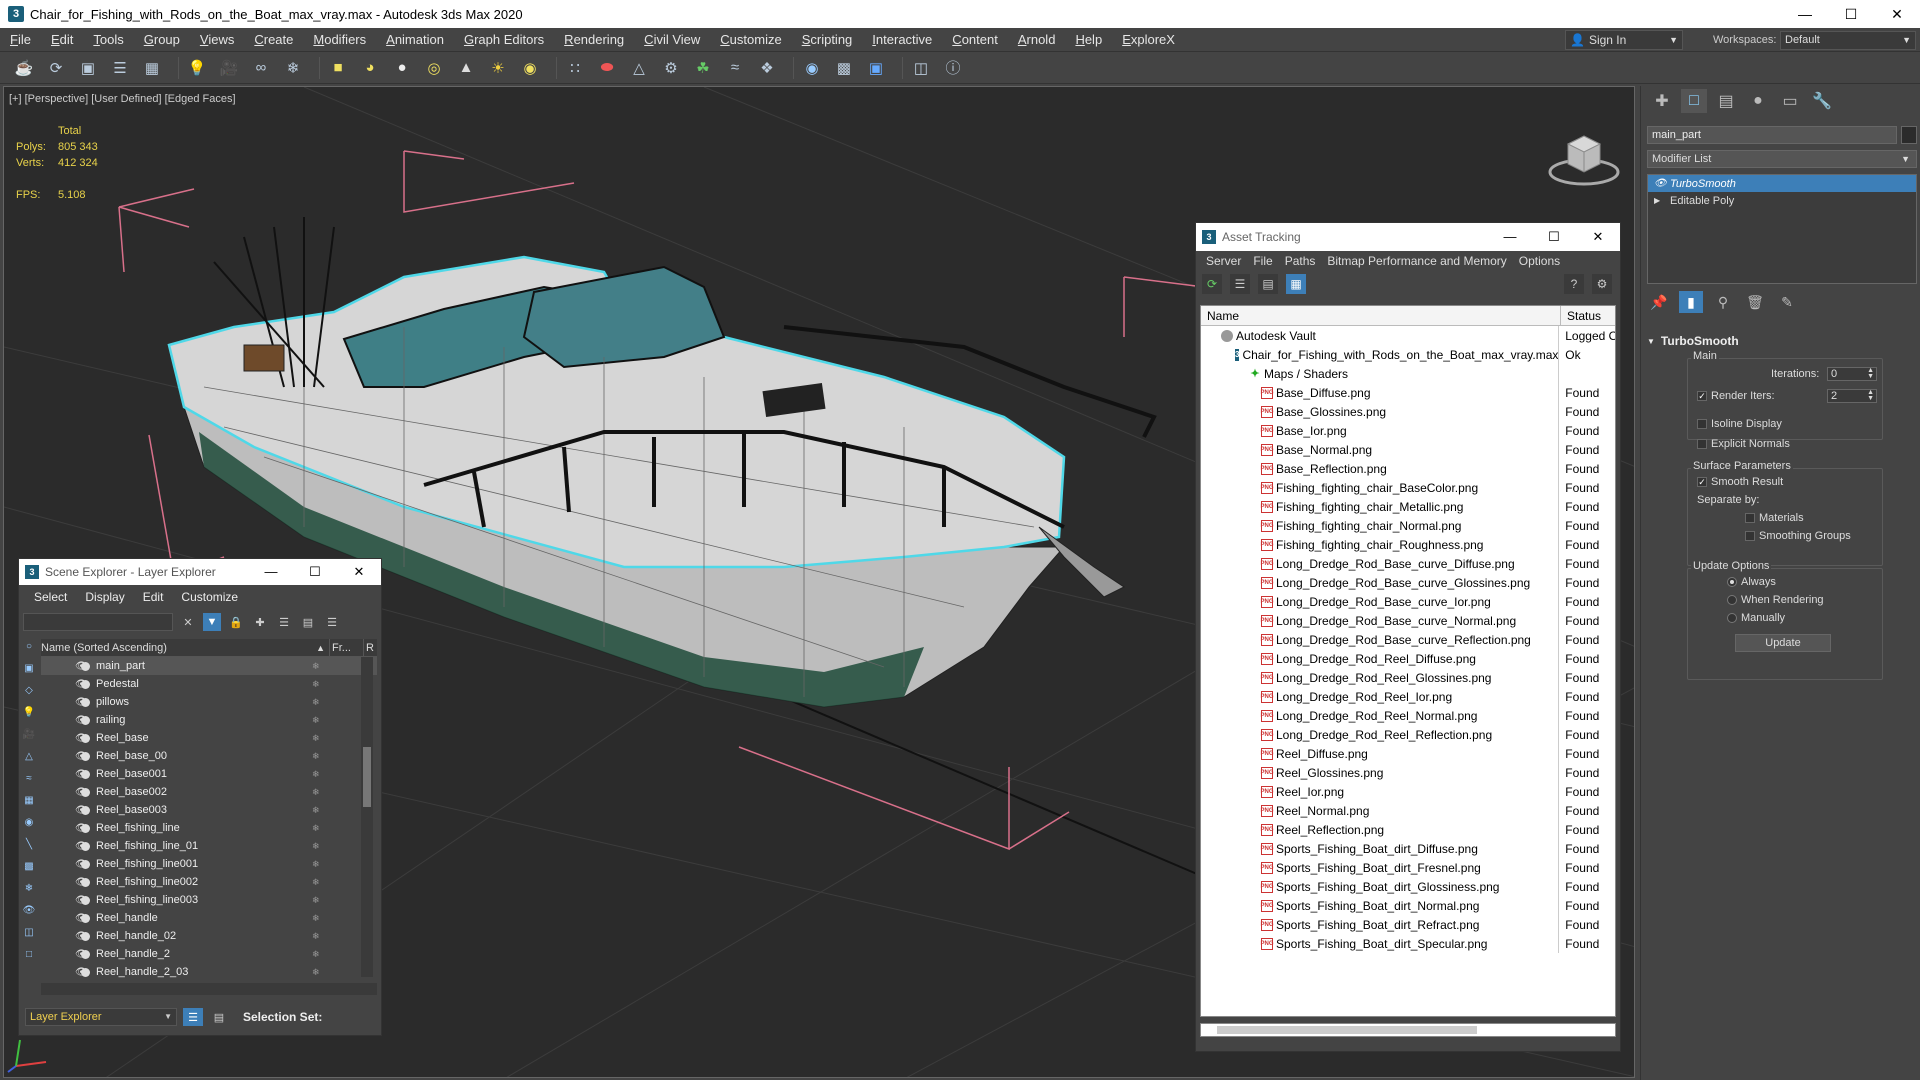 This screenshot has width=1920, height=1080. I want to click on render-frame-icon: ▣, so click(88, 68).